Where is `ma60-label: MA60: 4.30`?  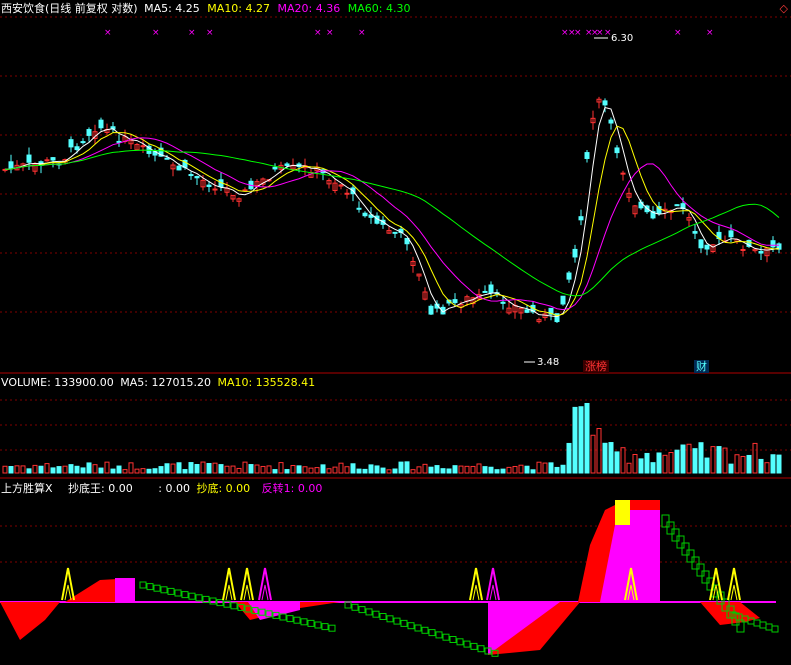
ma60-label: MA60: 4.30 is located at coordinates (379, 8).